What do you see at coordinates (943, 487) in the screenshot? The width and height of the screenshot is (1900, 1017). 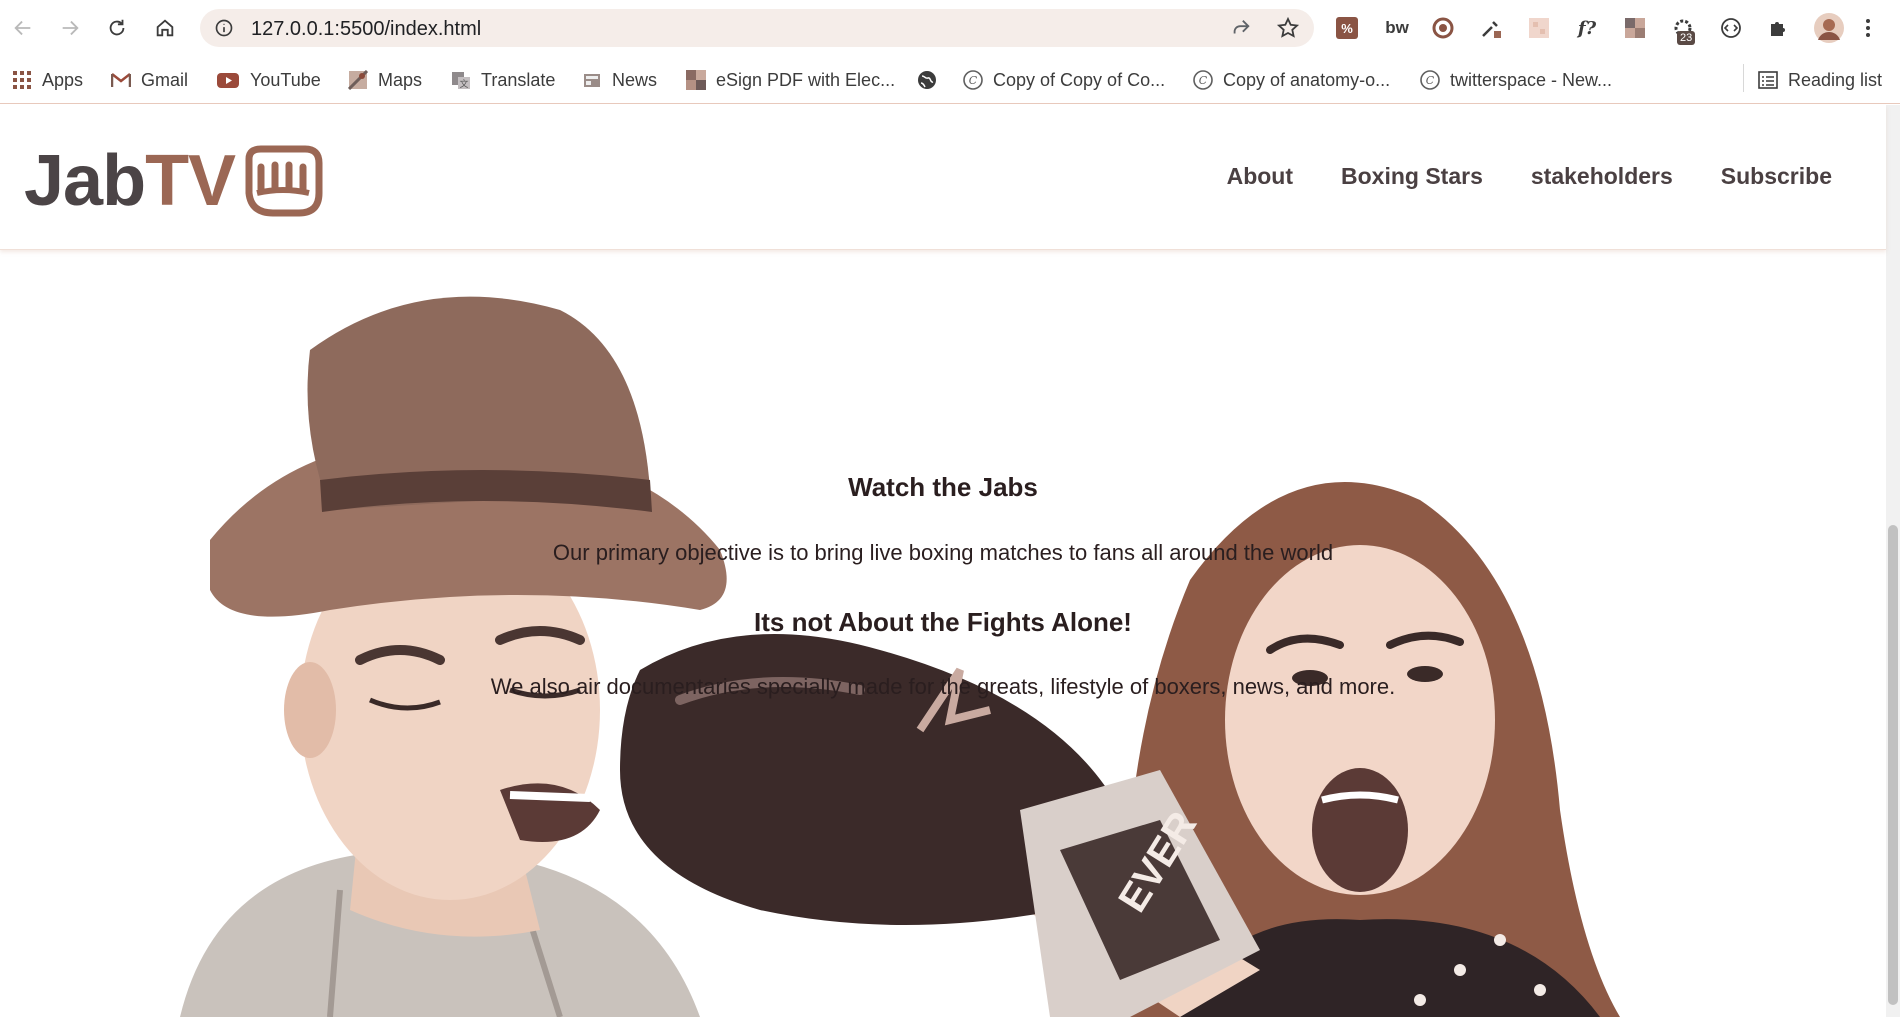 I see `hero-title: Watch the Jabs` at bounding box center [943, 487].